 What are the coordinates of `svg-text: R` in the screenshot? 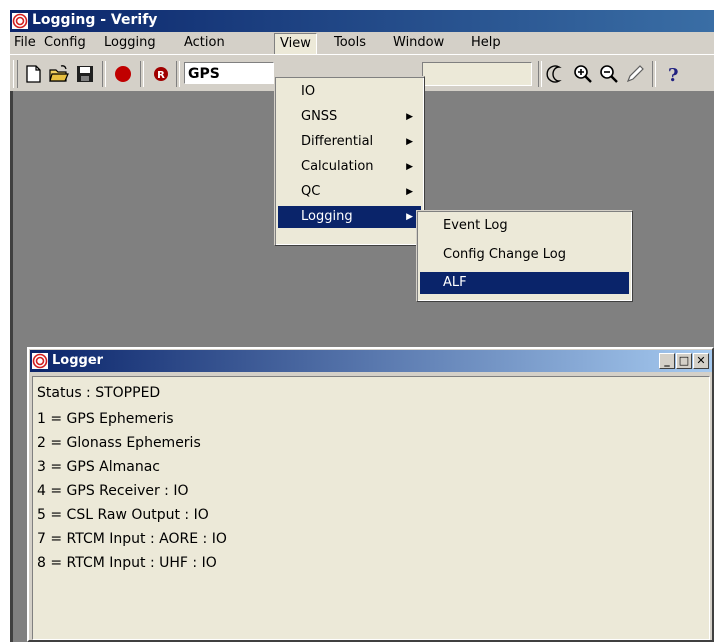 It's located at (161, 75).